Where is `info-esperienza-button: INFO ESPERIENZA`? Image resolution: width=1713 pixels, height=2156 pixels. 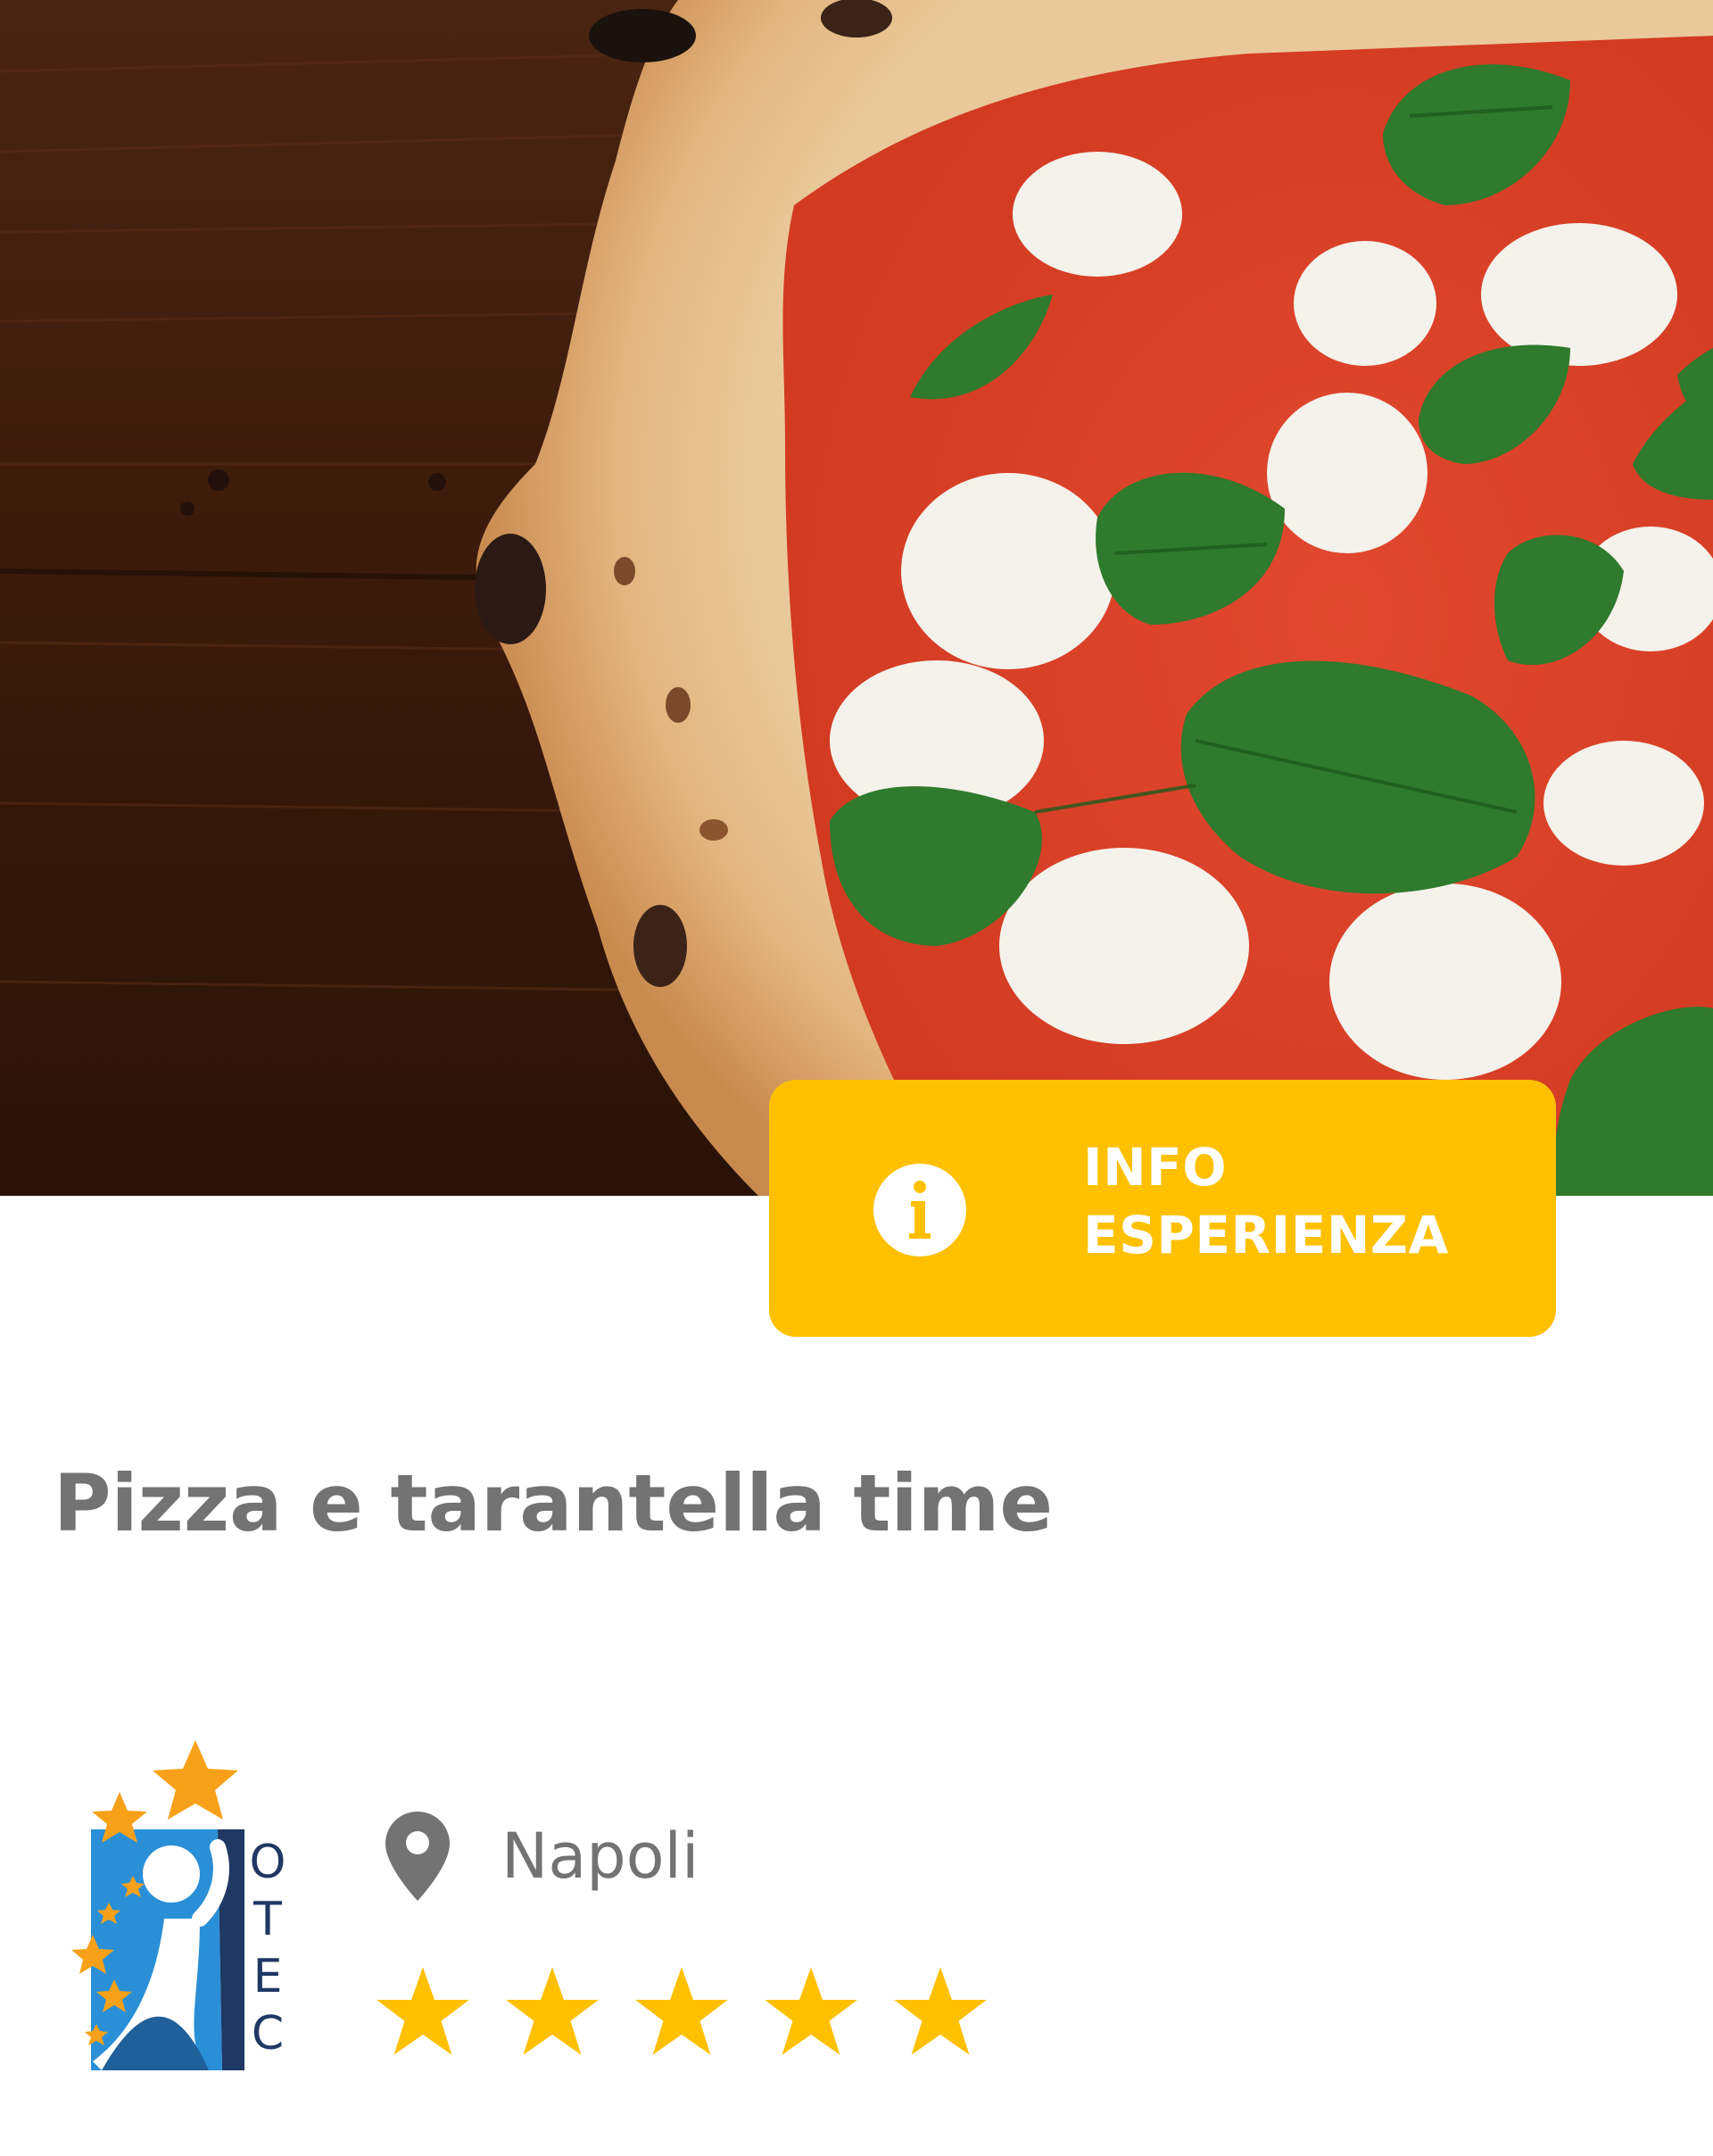
info-esperienza-button: INFO ESPERIENZA is located at coordinates (1162, 1208).